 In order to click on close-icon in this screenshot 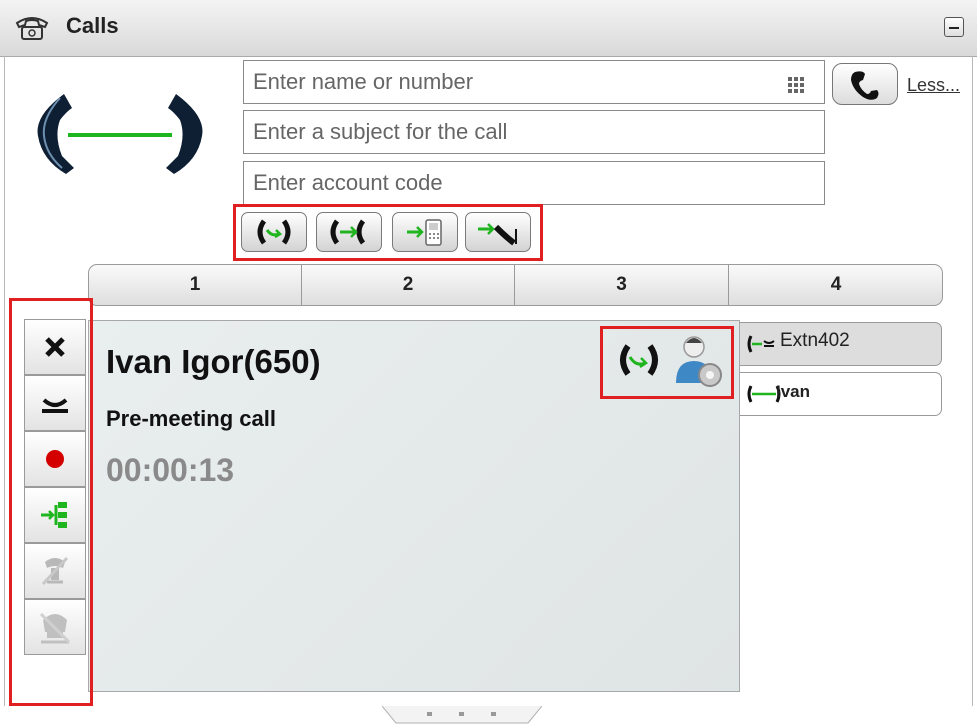, I will do `click(55, 347)`.